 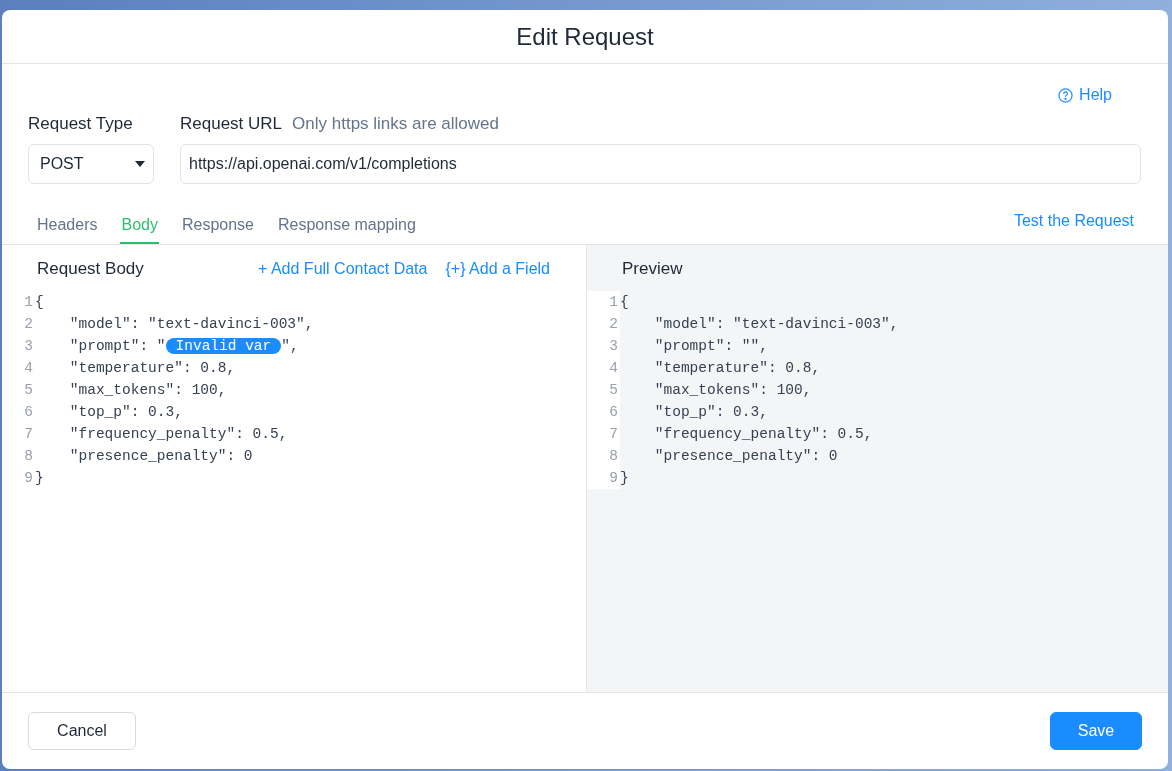 What do you see at coordinates (710, 346) in the screenshot?
I see `code-text: "prompt": "",` at bounding box center [710, 346].